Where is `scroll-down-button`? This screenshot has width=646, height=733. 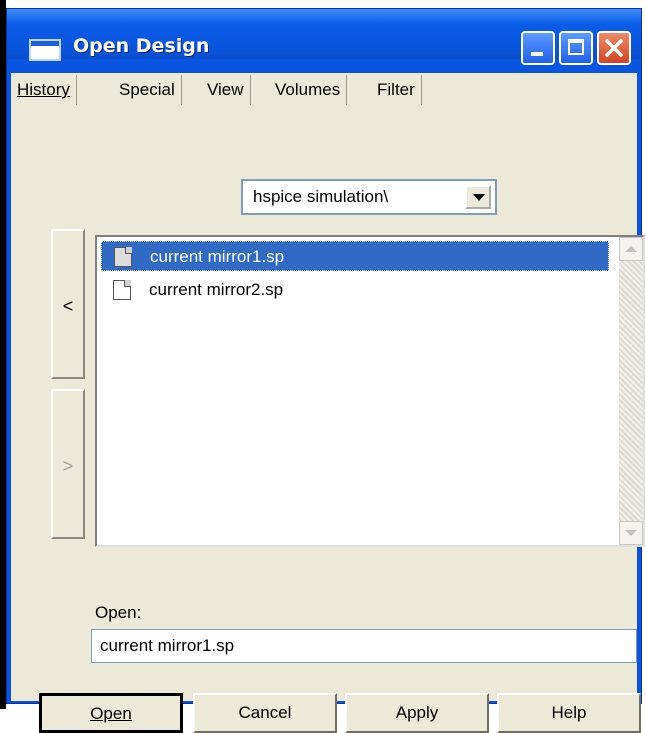
scroll-down-button is located at coordinates (631, 533).